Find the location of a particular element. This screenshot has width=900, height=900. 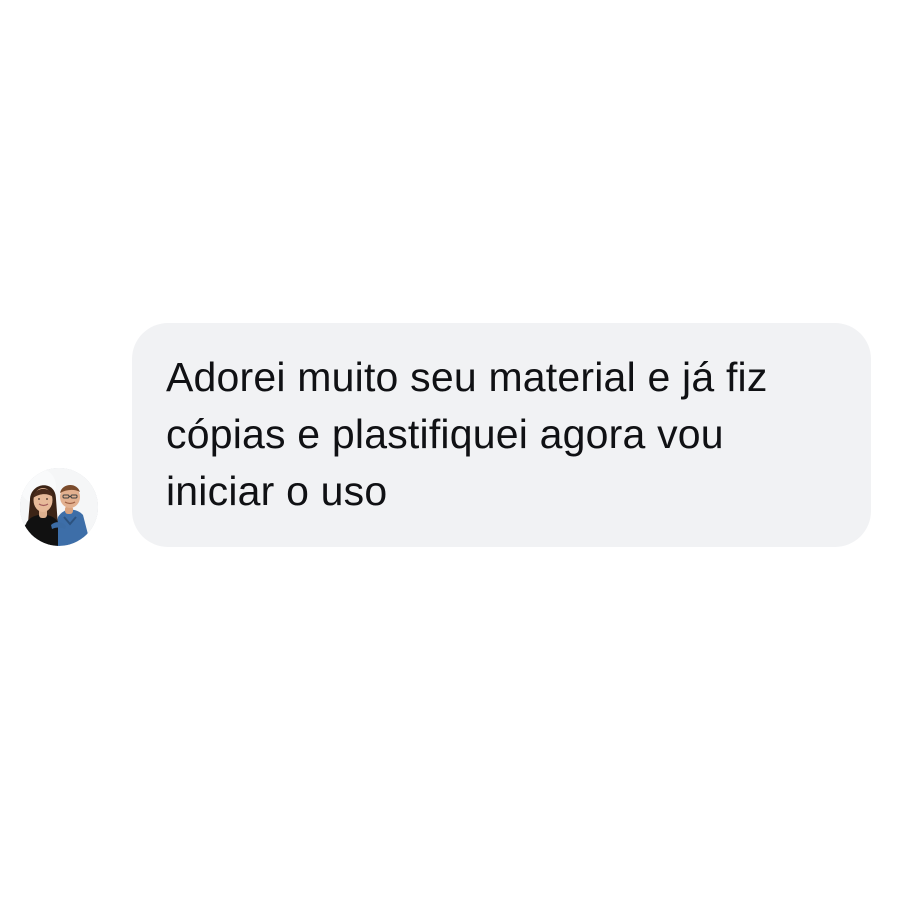

sender-avatar is located at coordinates (59, 507).